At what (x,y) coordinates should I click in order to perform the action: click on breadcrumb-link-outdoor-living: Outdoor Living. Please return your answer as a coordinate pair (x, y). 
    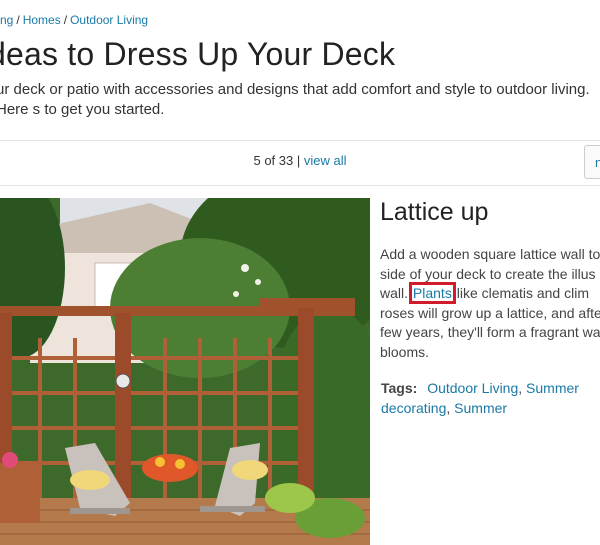
    Looking at the image, I should click on (109, 20).